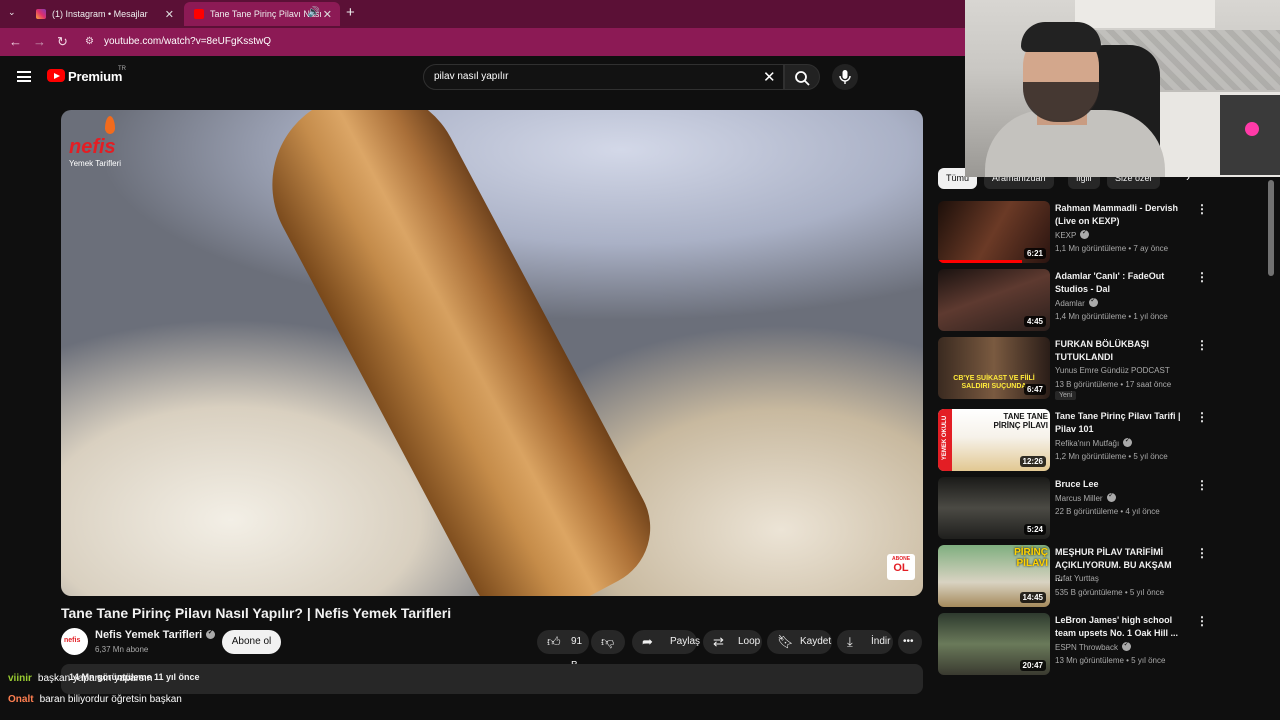 This screenshot has height=720, width=1280. What do you see at coordinates (24, 76) in the screenshot?
I see `menu-icon` at bounding box center [24, 76].